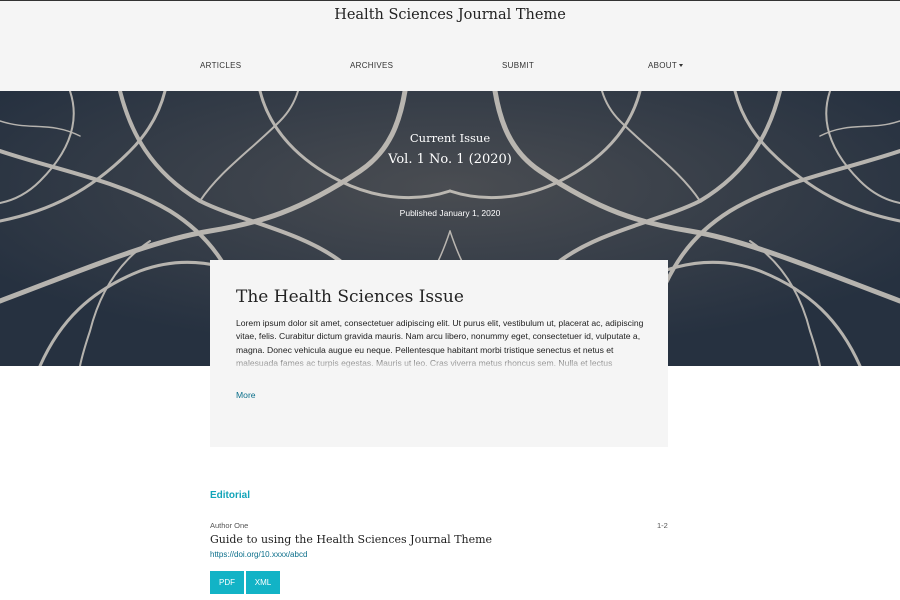 Image resolution: width=900 pixels, height=600 pixels. Describe the element at coordinates (518, 65) in the screenshot. I see `nav-item-submit: SUBMIT` at that location.